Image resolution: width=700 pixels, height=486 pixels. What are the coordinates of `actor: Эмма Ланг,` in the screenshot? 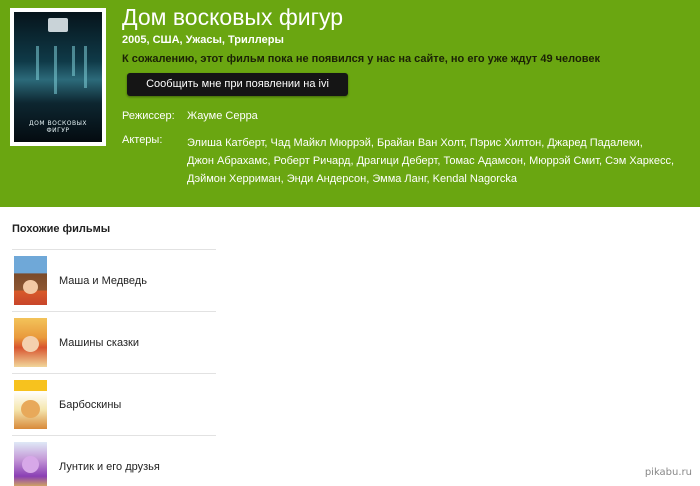 It's located at (401, 179).